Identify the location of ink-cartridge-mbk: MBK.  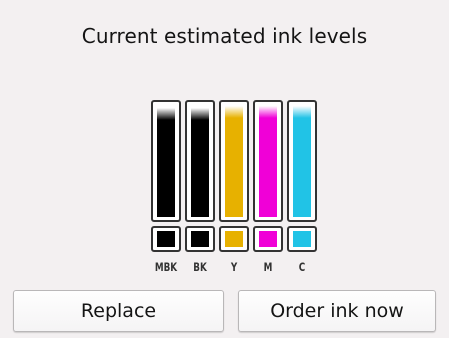
(166, 191).